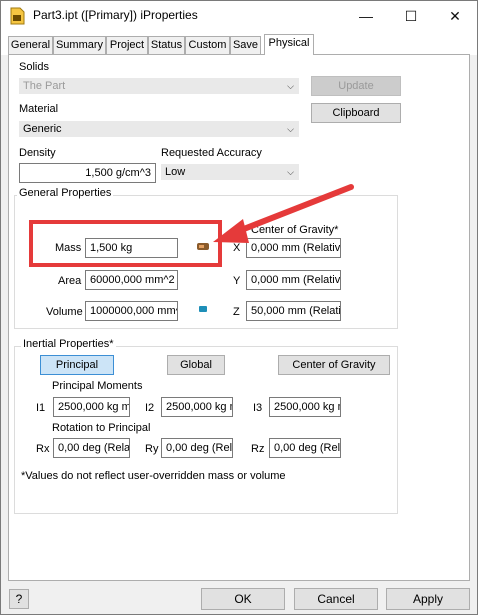  What do you see at coordinates (258, 449) in the screenshot?
I see `rz-label: Rz` at bounding box center [258, 449].